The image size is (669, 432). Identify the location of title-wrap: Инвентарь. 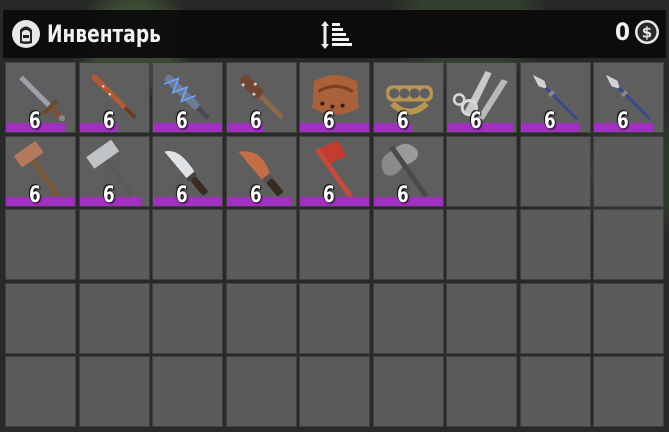
(95, 34).